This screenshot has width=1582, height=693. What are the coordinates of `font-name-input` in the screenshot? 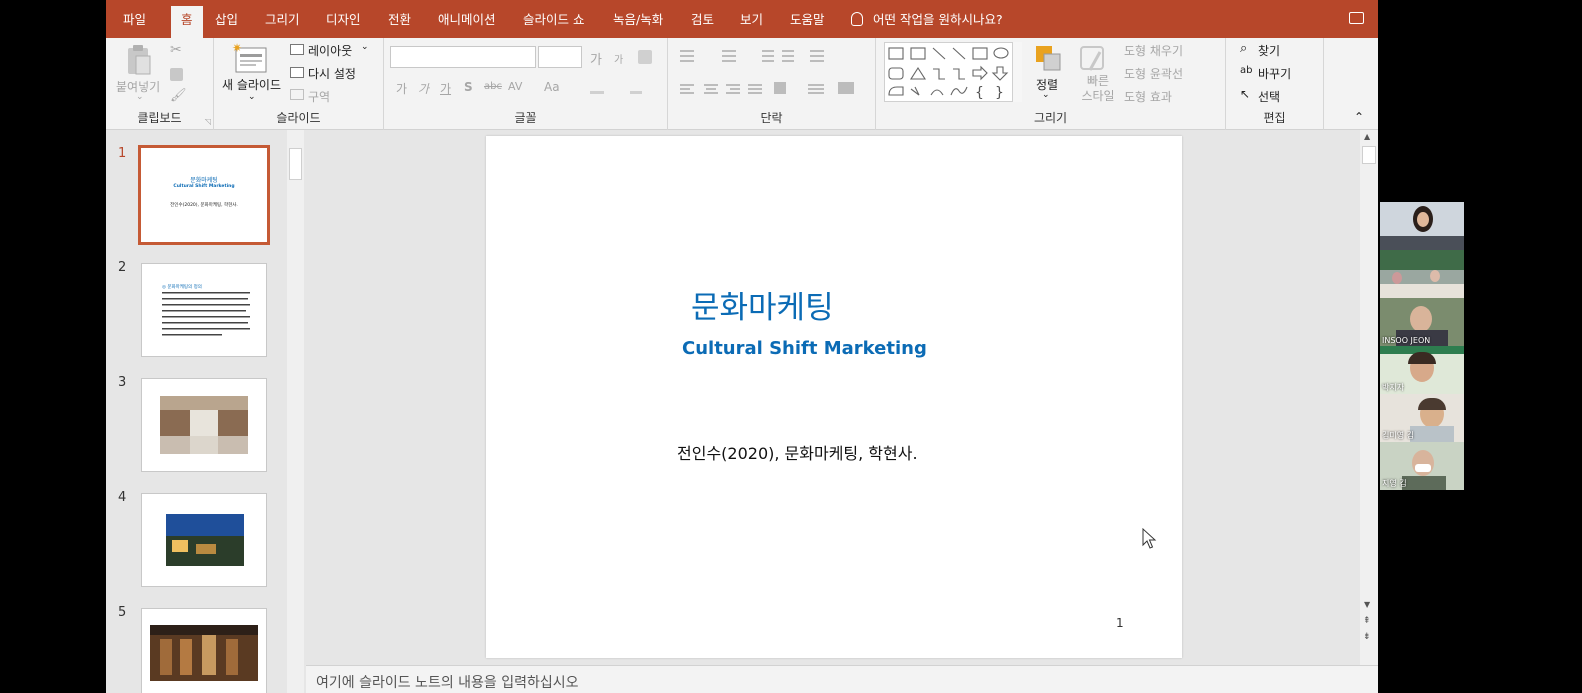 It's located at (463, 57).